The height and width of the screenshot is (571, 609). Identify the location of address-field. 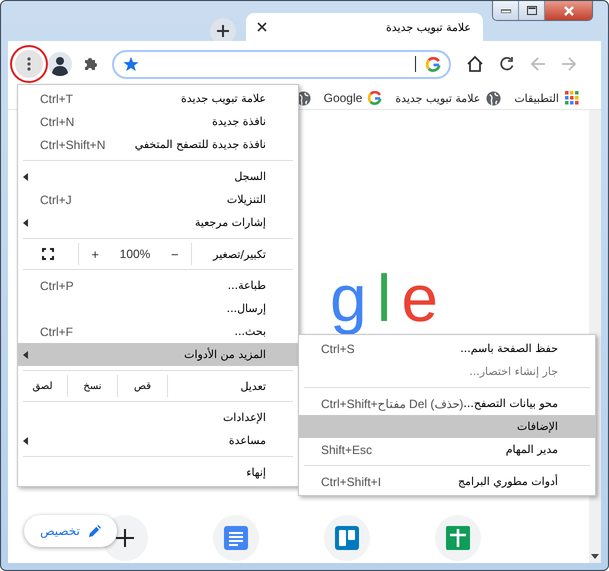
(281, 64).